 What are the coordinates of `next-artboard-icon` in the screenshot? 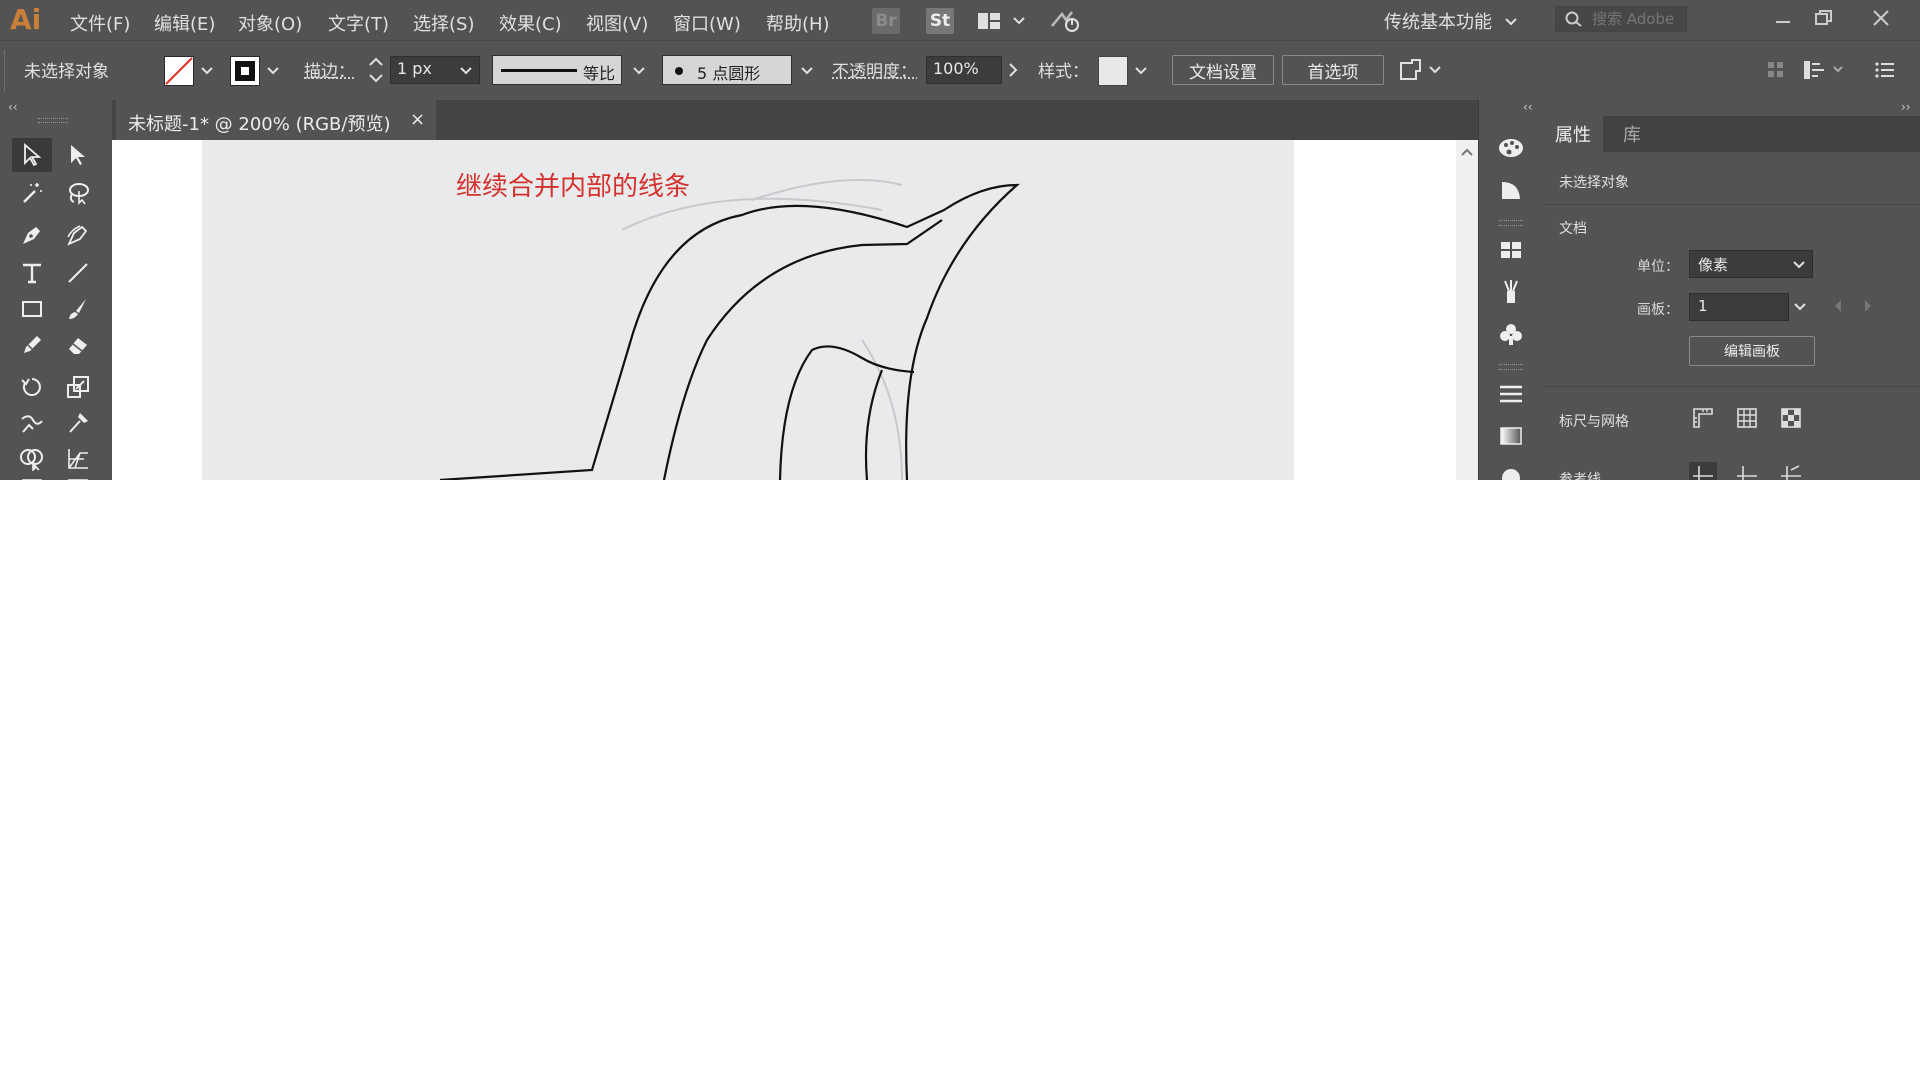 It's located at (1868, 308).